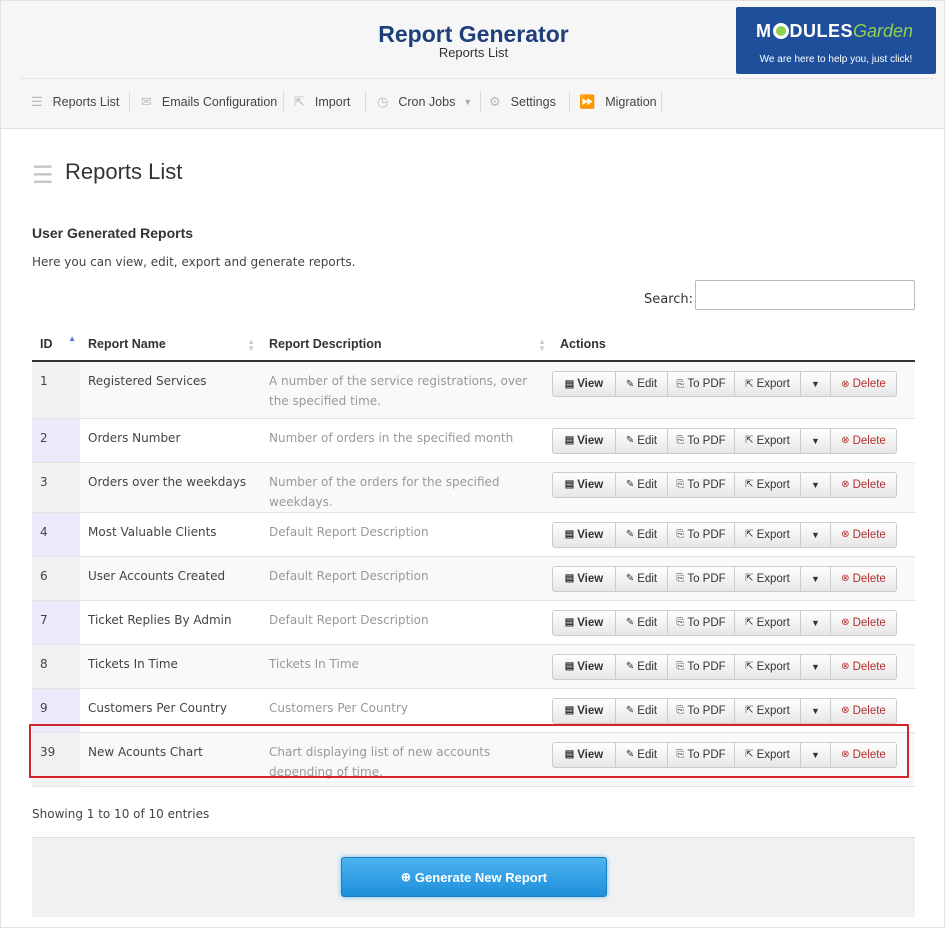 This screenshot has height=928, width=945. I want to click on column-header-id: ID ▲, so click(56, 344).